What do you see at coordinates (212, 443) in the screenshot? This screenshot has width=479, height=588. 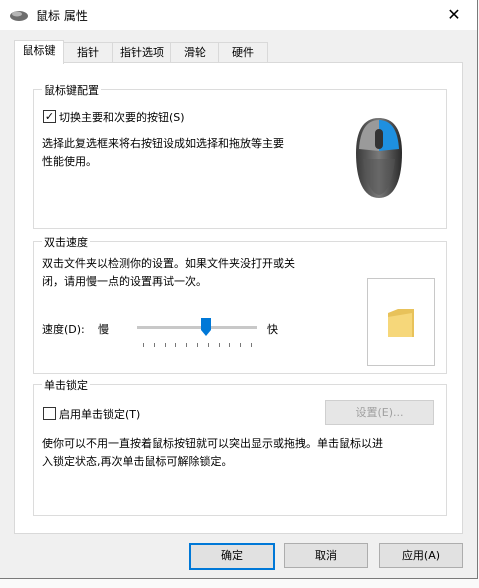 I see `click-lock-description: 使你可以不用一直按着鼠标按钮就可以突出显示或拖拽。单击鼠标以进` at bounding box center [212, 443].